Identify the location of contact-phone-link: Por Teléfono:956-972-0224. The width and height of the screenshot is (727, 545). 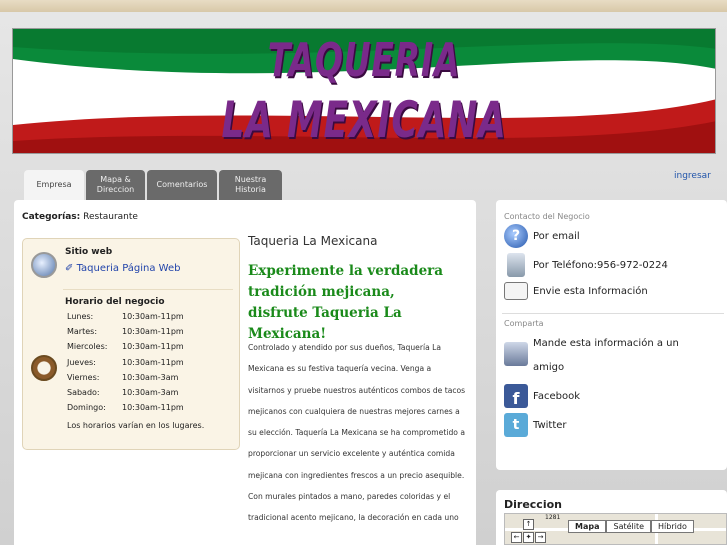
(586, 265).